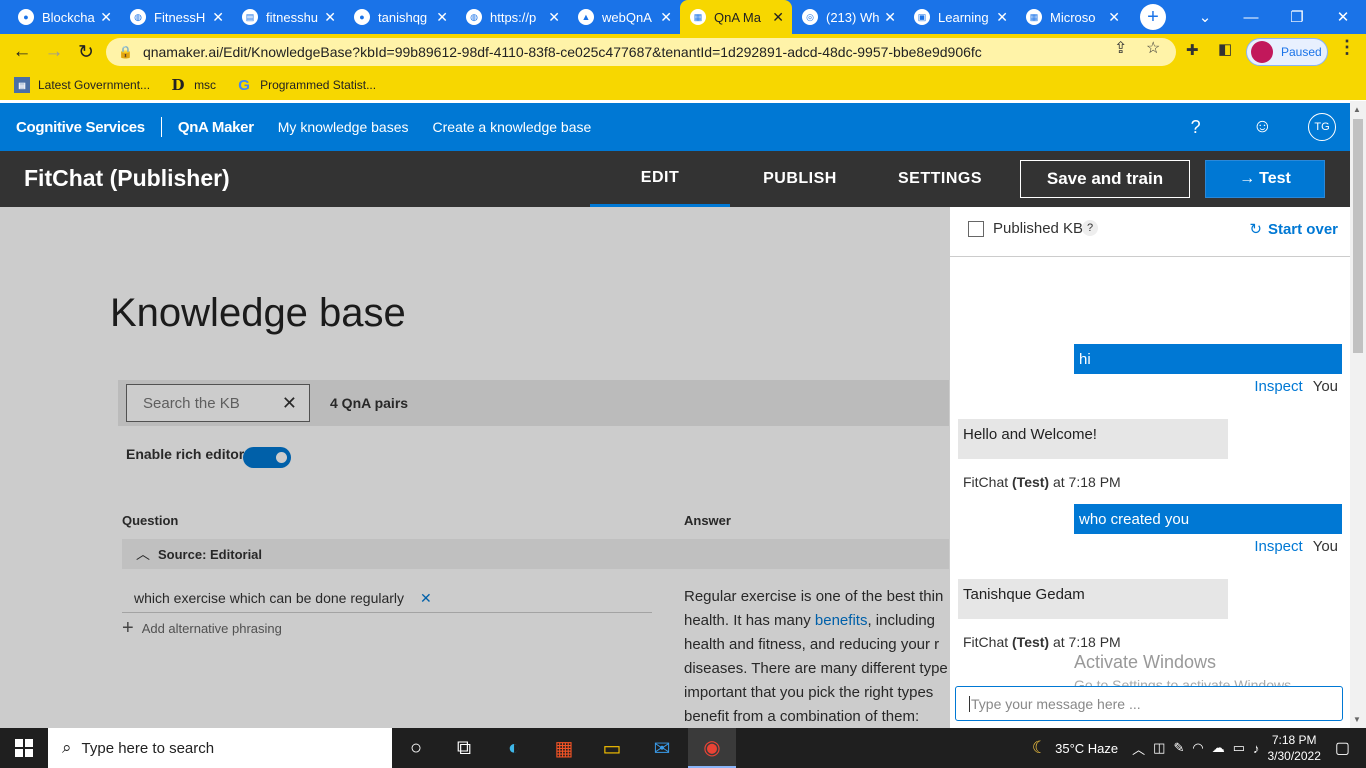 The width and height of the screenshot is (1366, 768). I want to click on my-knowledge-bases-link: My knowledge bases, so click(343, 127).